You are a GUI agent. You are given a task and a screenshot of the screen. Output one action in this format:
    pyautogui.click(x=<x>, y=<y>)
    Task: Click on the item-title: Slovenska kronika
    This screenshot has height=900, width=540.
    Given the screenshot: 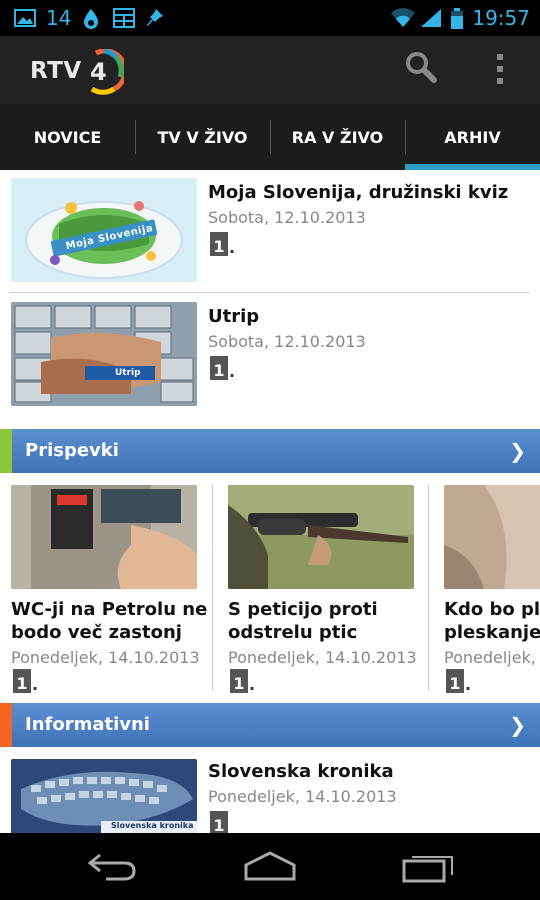 What is the action you would take?
    pyautogui.click(x=301, y=771)
    